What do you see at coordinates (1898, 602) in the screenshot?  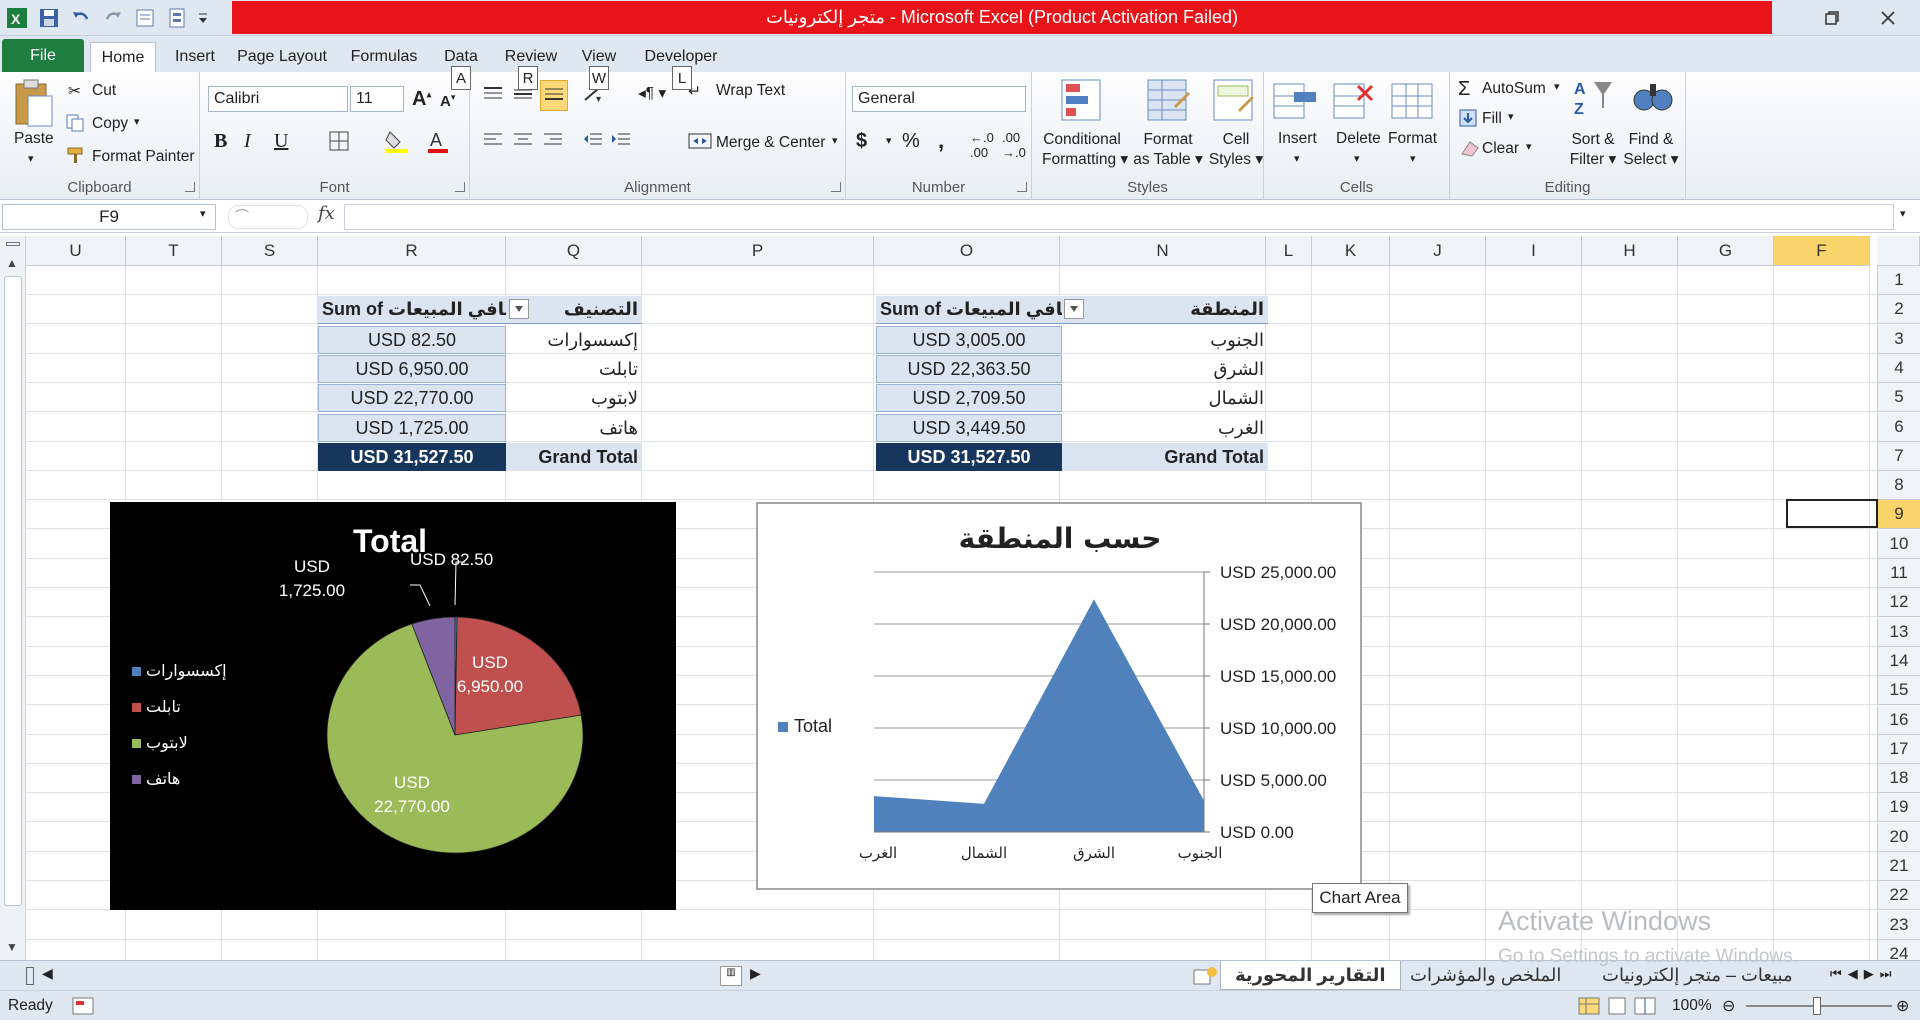 I see `row-header-12: 12` at bounding box center [1898, 602].